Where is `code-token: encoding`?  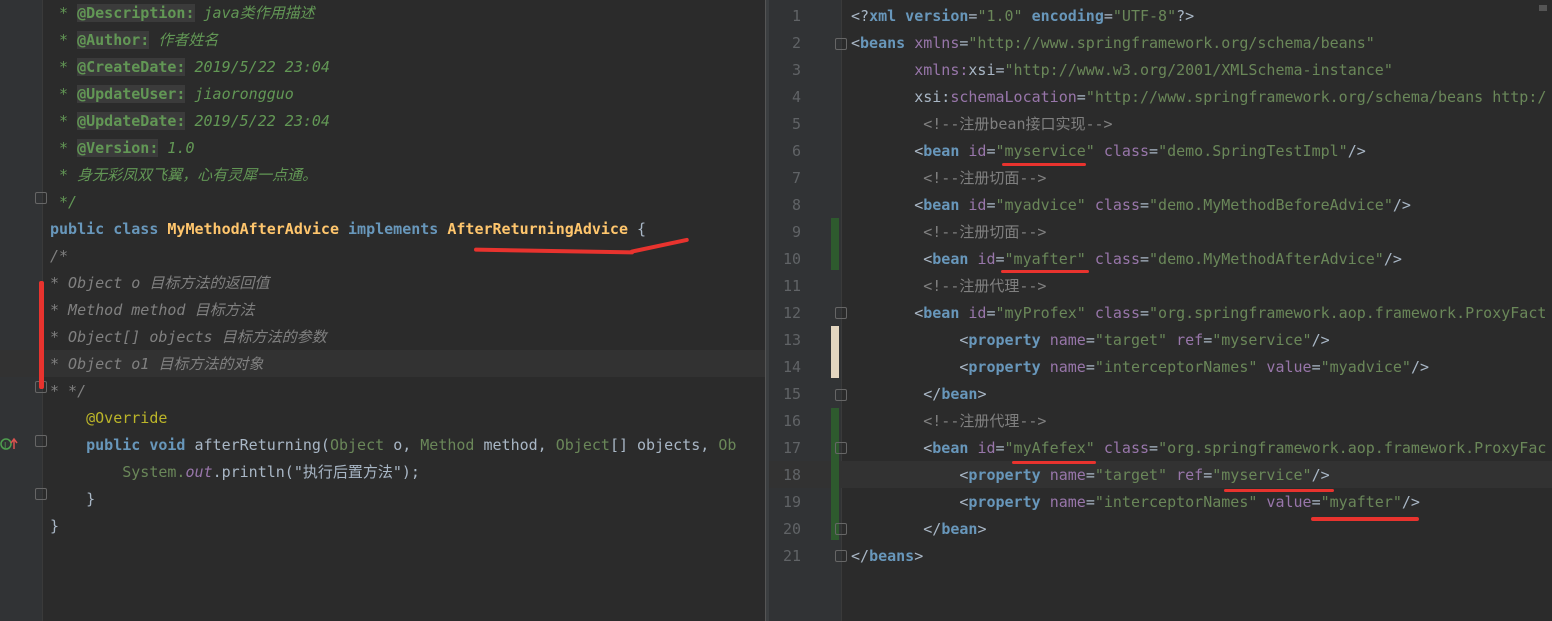
code-token: encoding is located at coordinates (1063, 16).